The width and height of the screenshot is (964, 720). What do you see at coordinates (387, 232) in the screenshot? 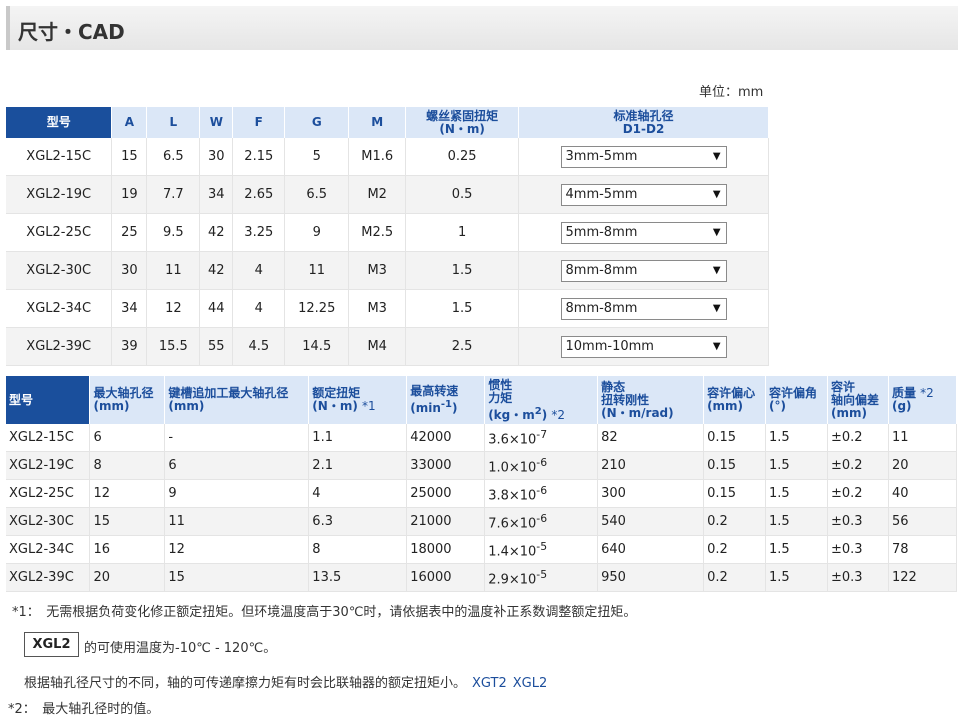
I see `table-row: XGL2-25C 25 9.5 42 3.25 9 M2.5 1 5mm-8mm ▼` at bounding box center [387, 232].